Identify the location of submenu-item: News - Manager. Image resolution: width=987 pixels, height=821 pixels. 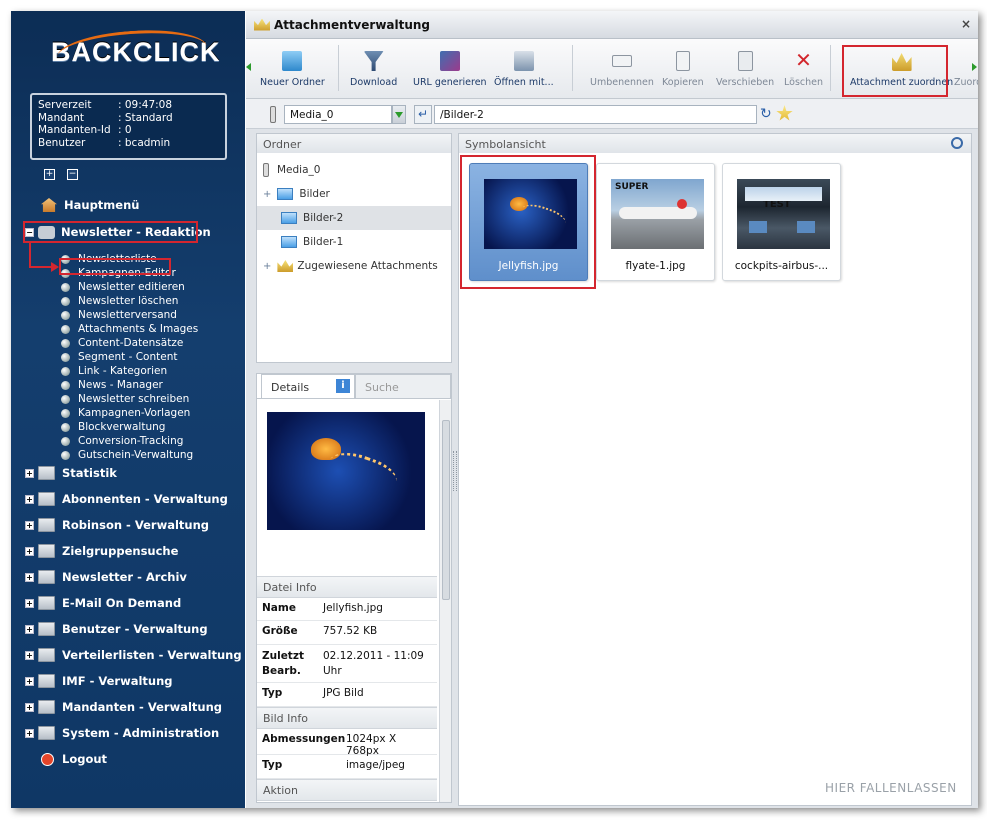
(112, 385).